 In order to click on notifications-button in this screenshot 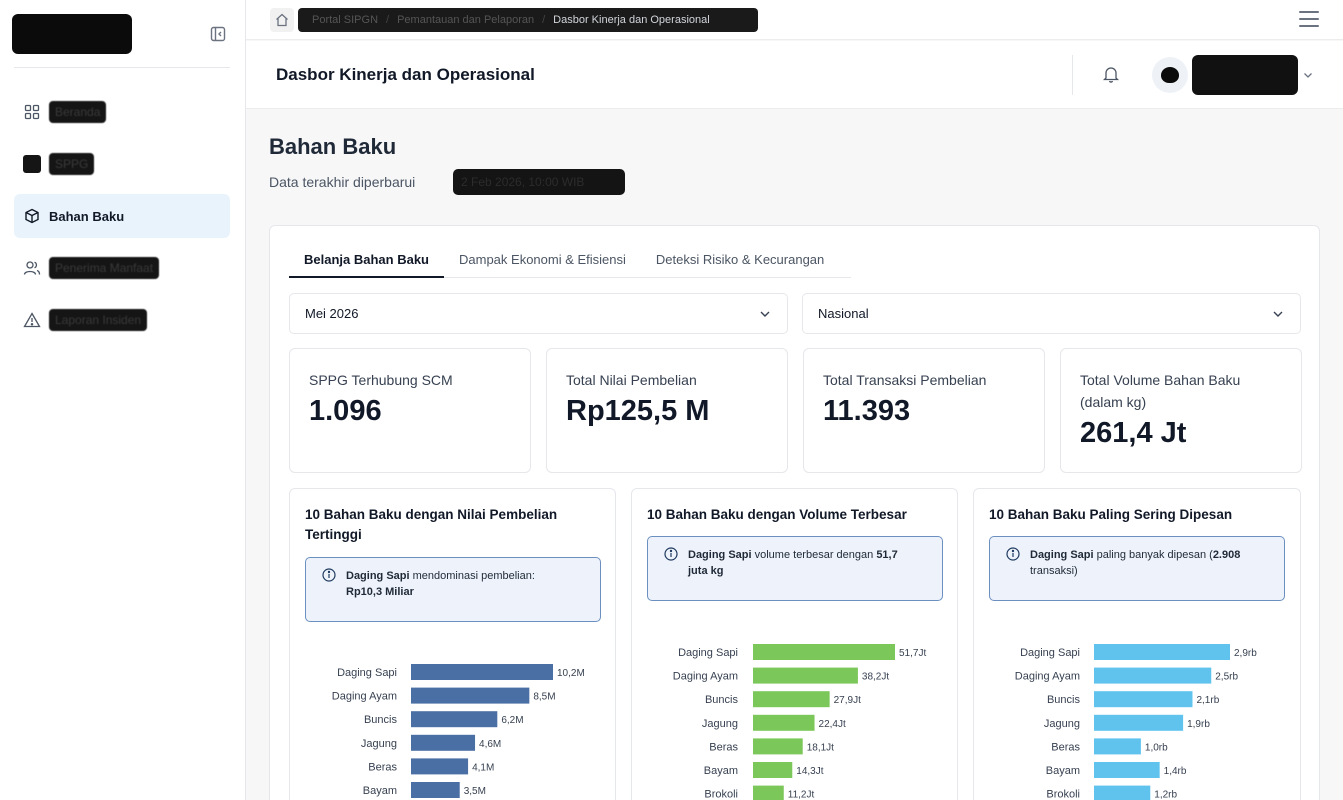, I will do `click(1112, 75)`.